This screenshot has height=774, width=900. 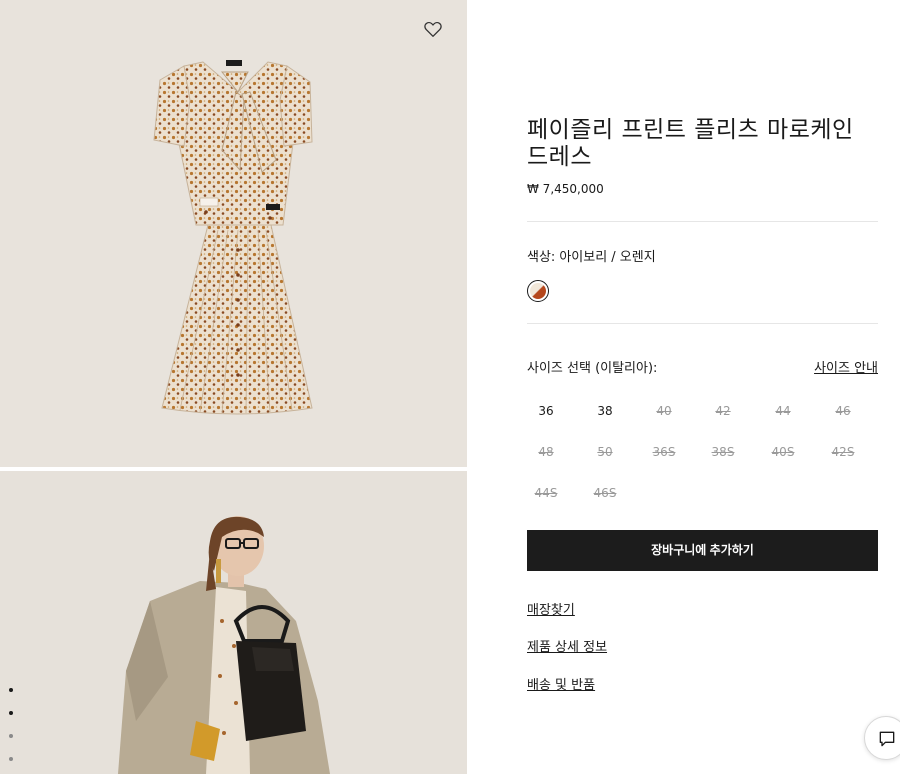 What do you see at coordinates (846, 366) in the screenshot?
I see `size-guide-link: 사이즈 안내` at bounding box center [846, 366].